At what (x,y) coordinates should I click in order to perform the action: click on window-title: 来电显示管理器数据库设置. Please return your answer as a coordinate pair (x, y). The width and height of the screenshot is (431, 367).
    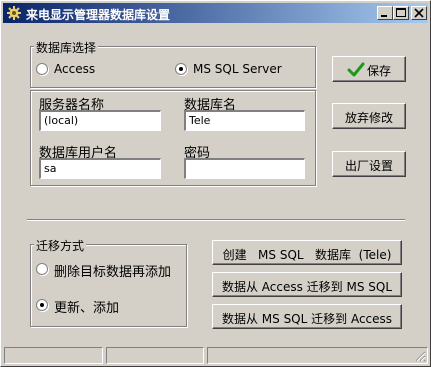
    Looking at the image, I should click on (98, 15).